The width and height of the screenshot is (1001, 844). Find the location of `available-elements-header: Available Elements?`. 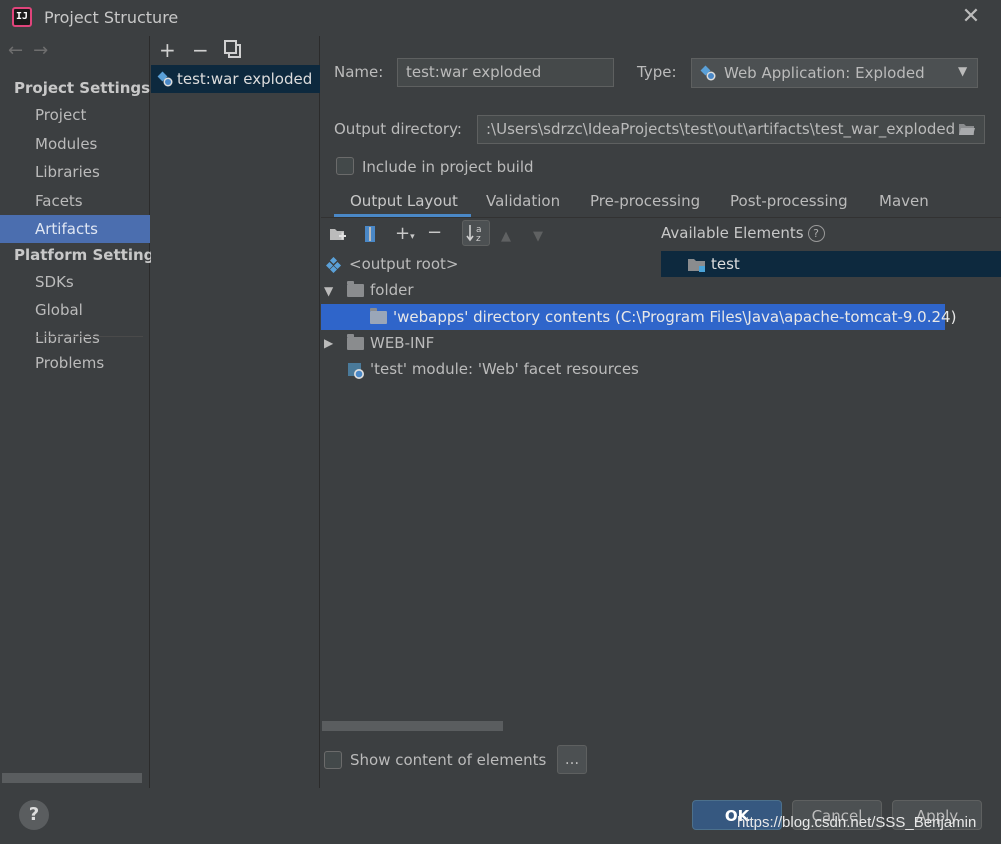

available-elements-header: Available Elements? is located at coordinates (743, 233).